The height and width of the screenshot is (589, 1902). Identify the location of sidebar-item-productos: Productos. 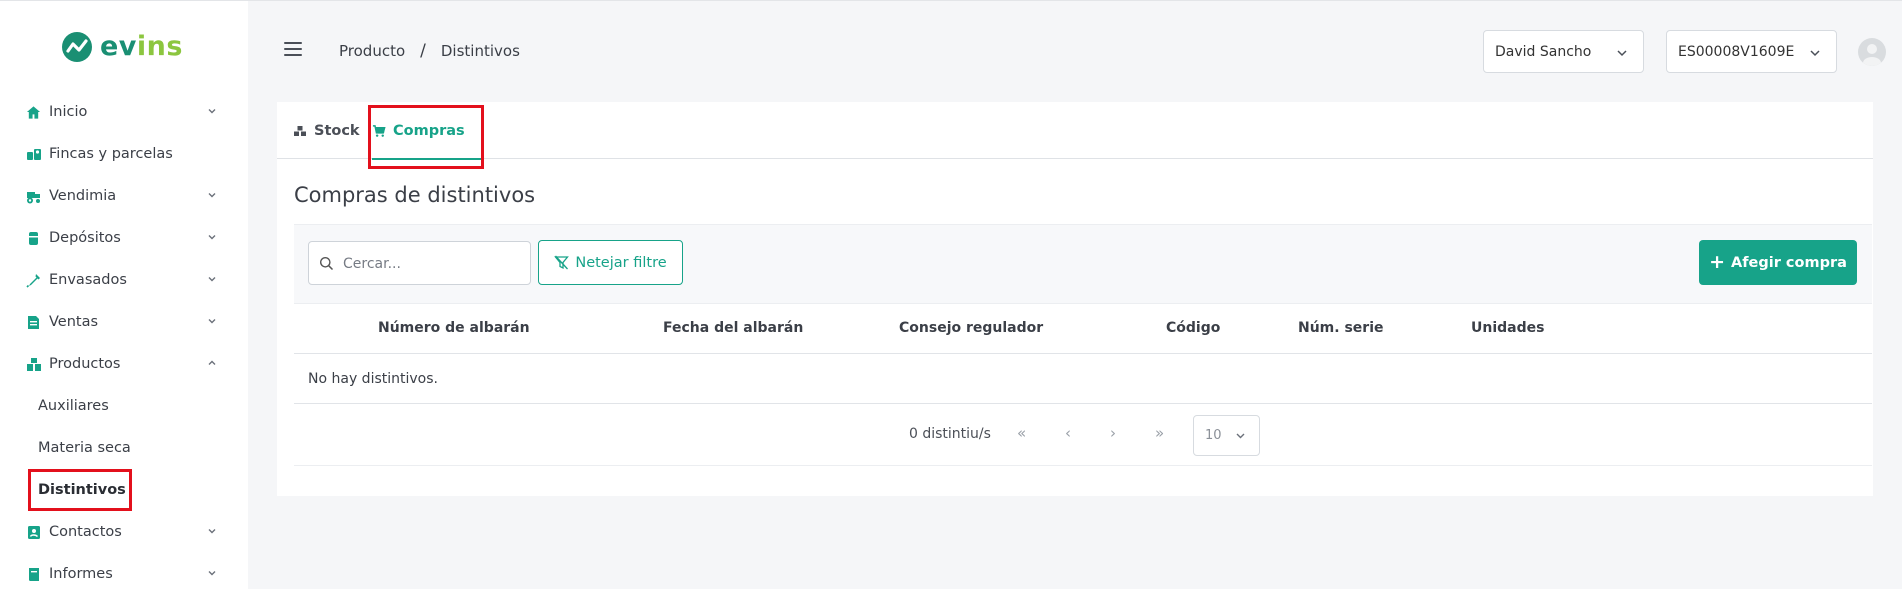
(124, 364).